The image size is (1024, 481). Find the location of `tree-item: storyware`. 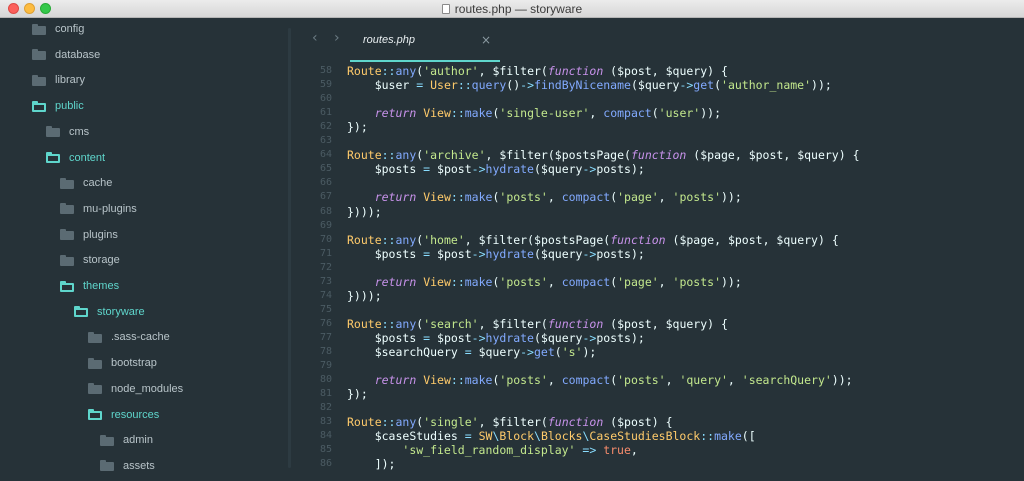

tree-item: storyware is located at coordinates (109, 312).